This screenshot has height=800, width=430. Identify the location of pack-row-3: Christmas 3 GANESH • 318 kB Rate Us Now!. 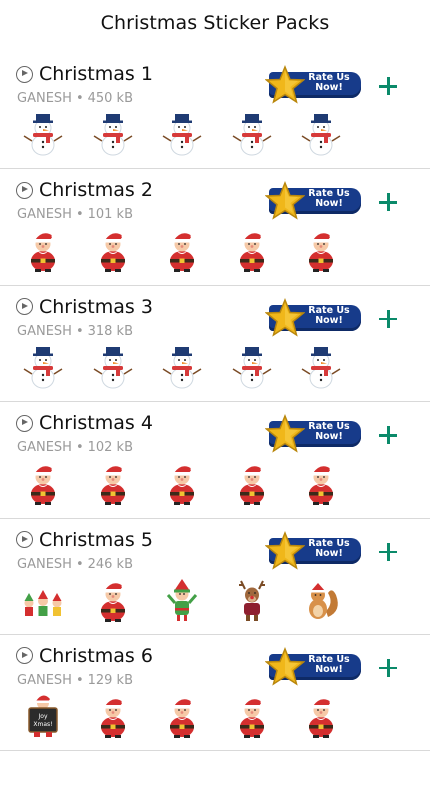
(215, 344).